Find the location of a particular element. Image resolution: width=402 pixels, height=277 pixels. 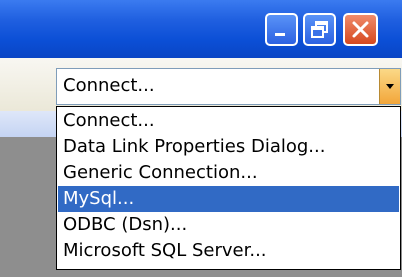

chevron-down-icon is located at coordinates (390, 86).